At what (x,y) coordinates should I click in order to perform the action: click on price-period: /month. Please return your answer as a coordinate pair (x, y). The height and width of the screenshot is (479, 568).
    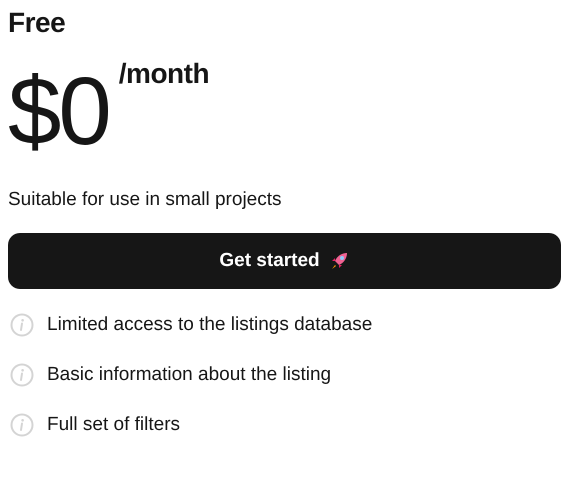
    Looking at the image, I should click on (164, 74).